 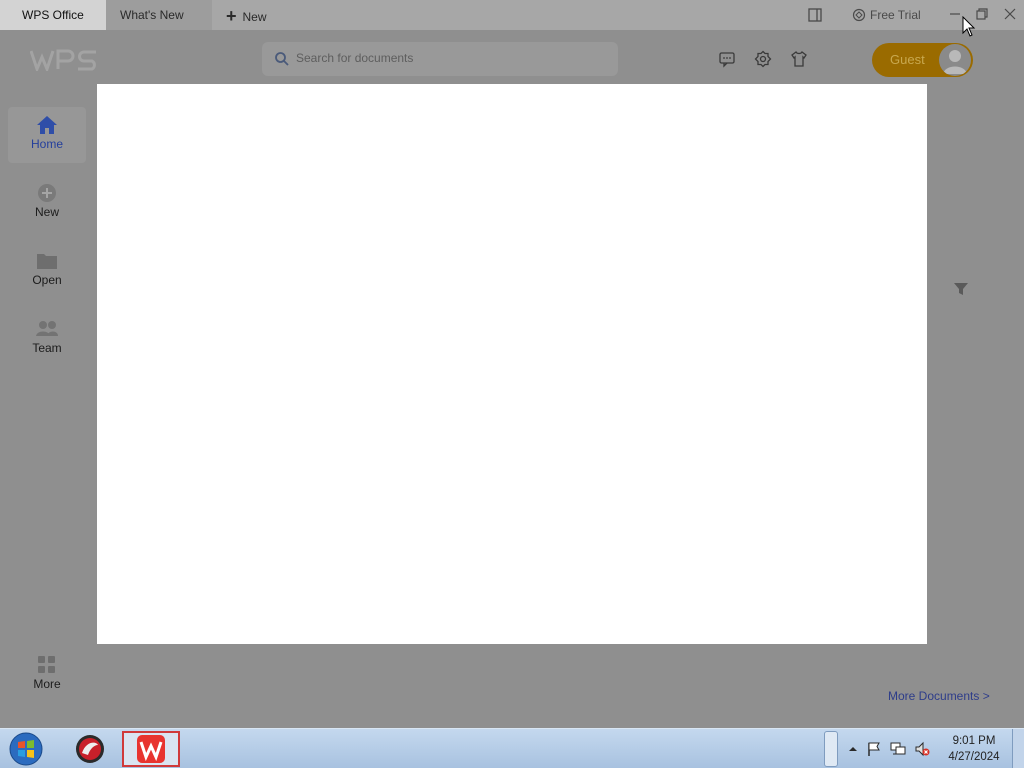 I want to click on new-tab-label: New, so click(x=254, y=17).